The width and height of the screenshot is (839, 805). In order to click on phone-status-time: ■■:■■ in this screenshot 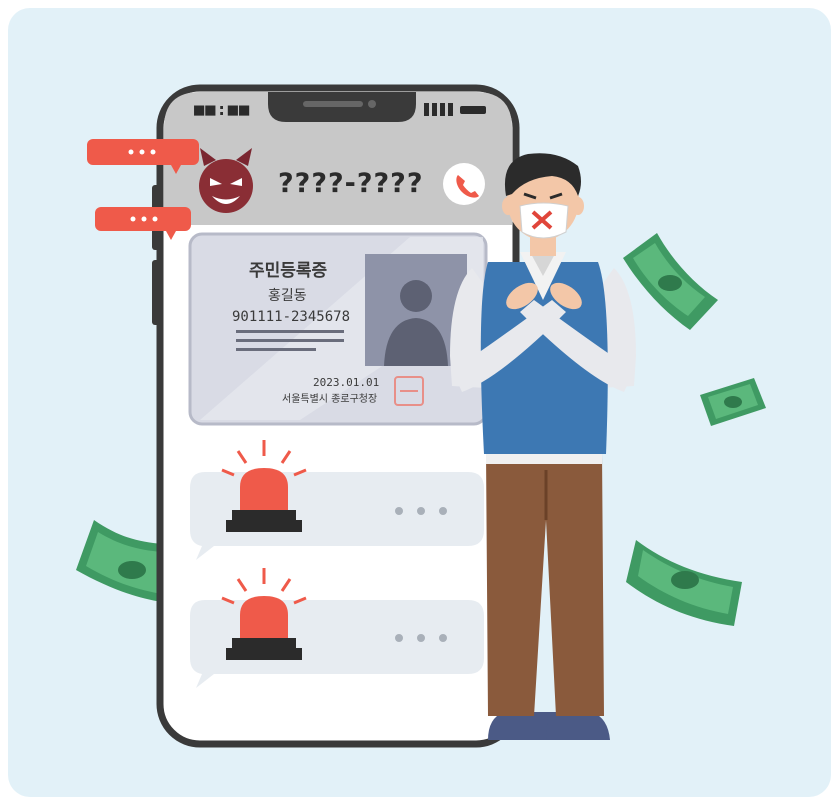, I will do `click(222, 110)`.